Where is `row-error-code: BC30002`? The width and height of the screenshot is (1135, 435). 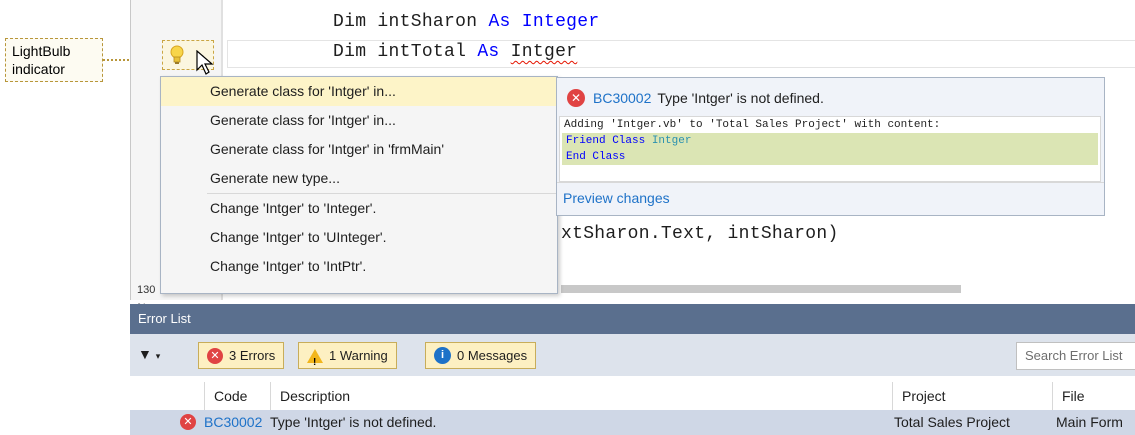 row-error-code: BC30002 is located at coordinates (233, 422).